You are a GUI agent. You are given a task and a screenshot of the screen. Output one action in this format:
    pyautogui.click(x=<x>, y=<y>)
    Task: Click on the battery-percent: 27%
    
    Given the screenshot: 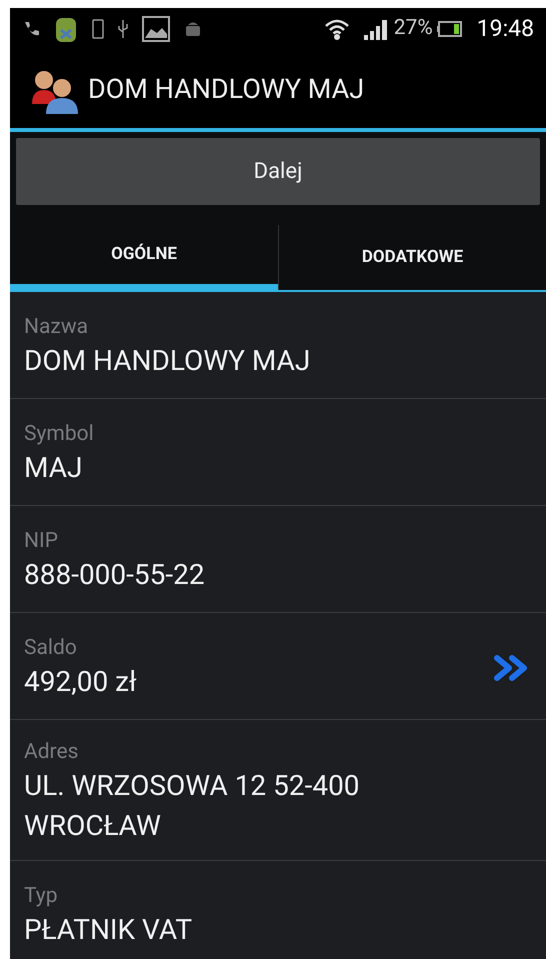 What is the action you would take?
    pyautogui.click(x=413, y=28)
    